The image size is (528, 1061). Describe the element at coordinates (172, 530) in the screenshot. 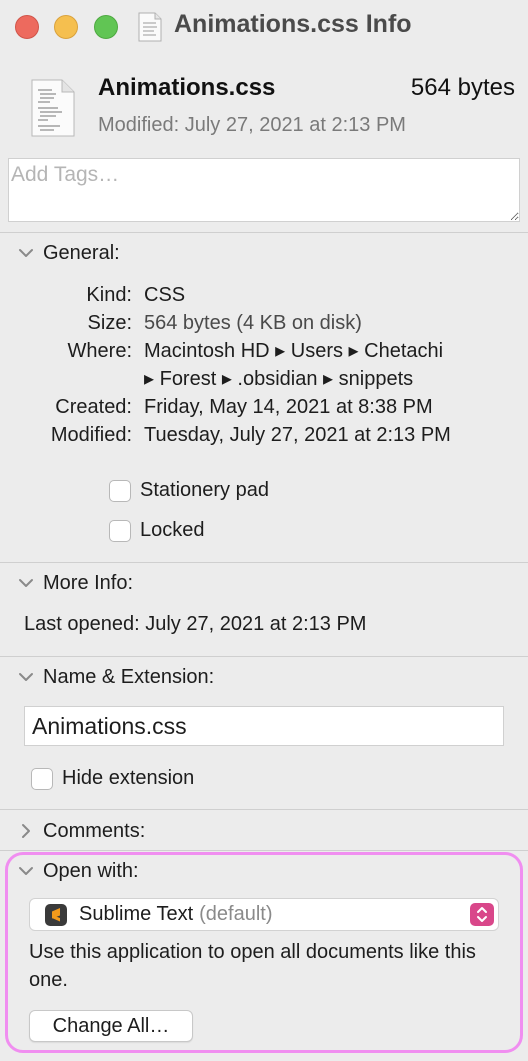

I see `locked-label: Locked` at that location.